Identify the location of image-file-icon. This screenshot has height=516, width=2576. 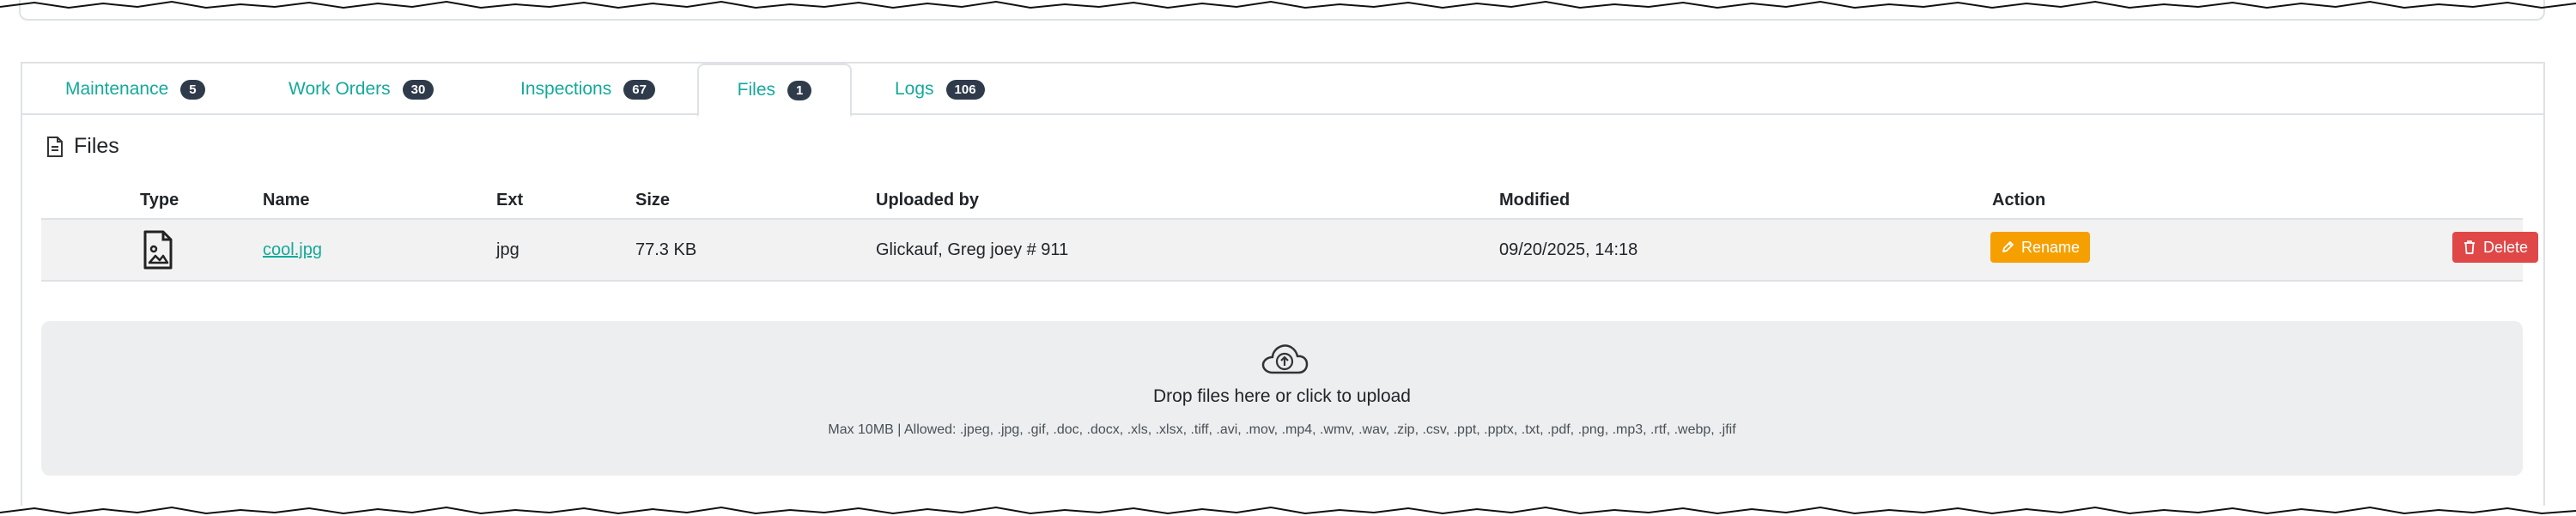
(158, 250).